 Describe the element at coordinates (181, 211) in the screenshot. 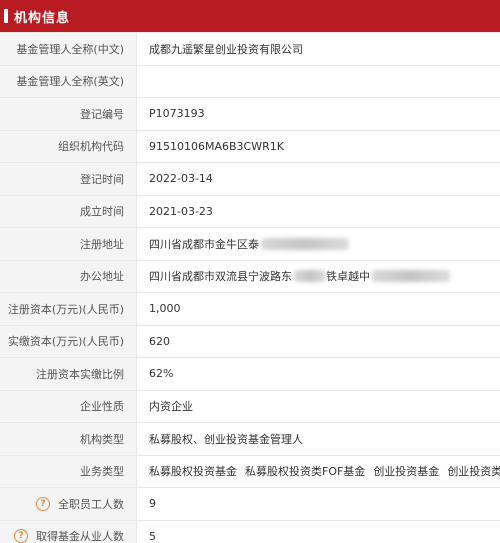

I see `row-value: 2021-03-23` at that location.